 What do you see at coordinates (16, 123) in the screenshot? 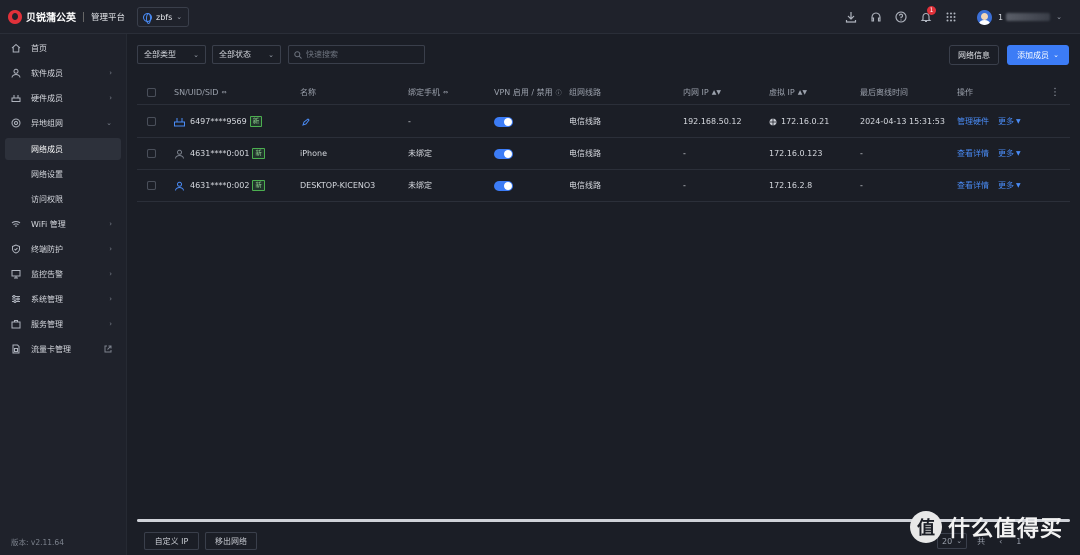
I see `network-icon` at bounding box center [16, 123].